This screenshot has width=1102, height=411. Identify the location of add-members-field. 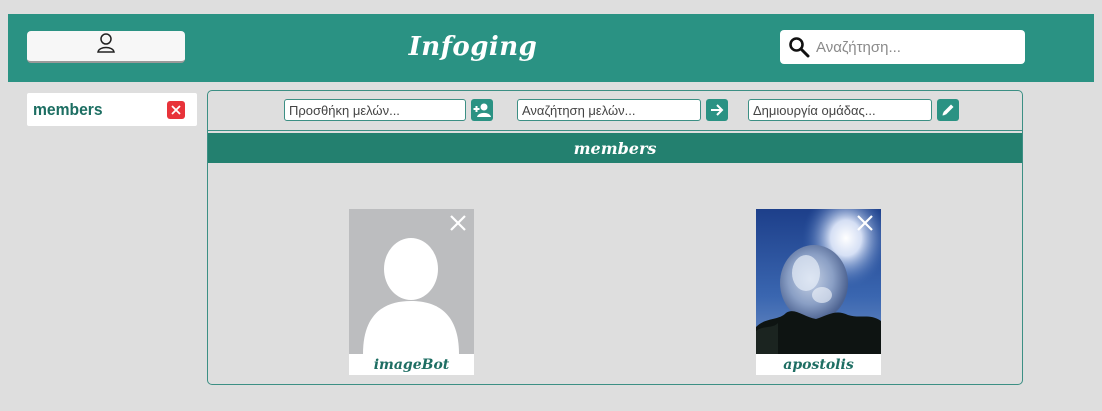
(375, 110).